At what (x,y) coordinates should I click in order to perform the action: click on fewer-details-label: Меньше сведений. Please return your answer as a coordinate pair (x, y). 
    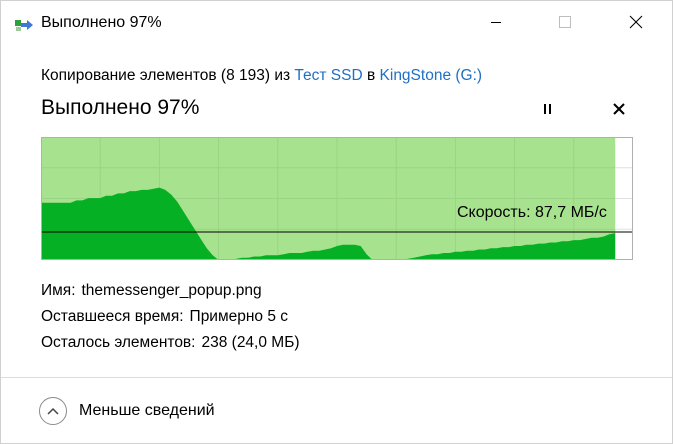
    Looking at the image, I should click on (147, 410).